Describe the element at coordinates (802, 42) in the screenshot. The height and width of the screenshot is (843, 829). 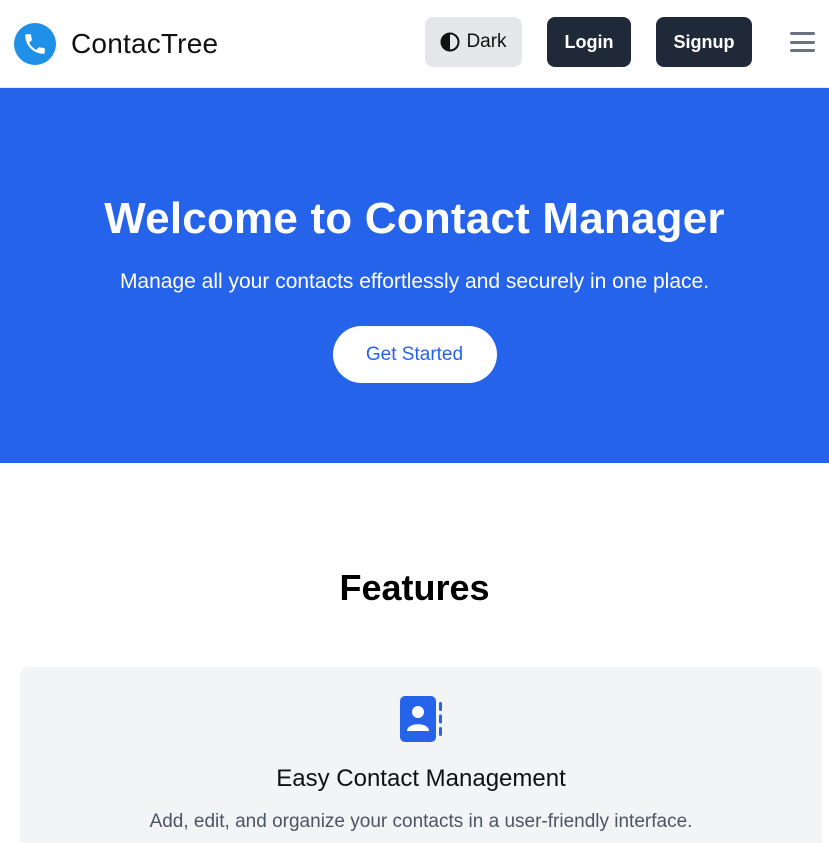
I see `hamburger-menu-icon` at that location.